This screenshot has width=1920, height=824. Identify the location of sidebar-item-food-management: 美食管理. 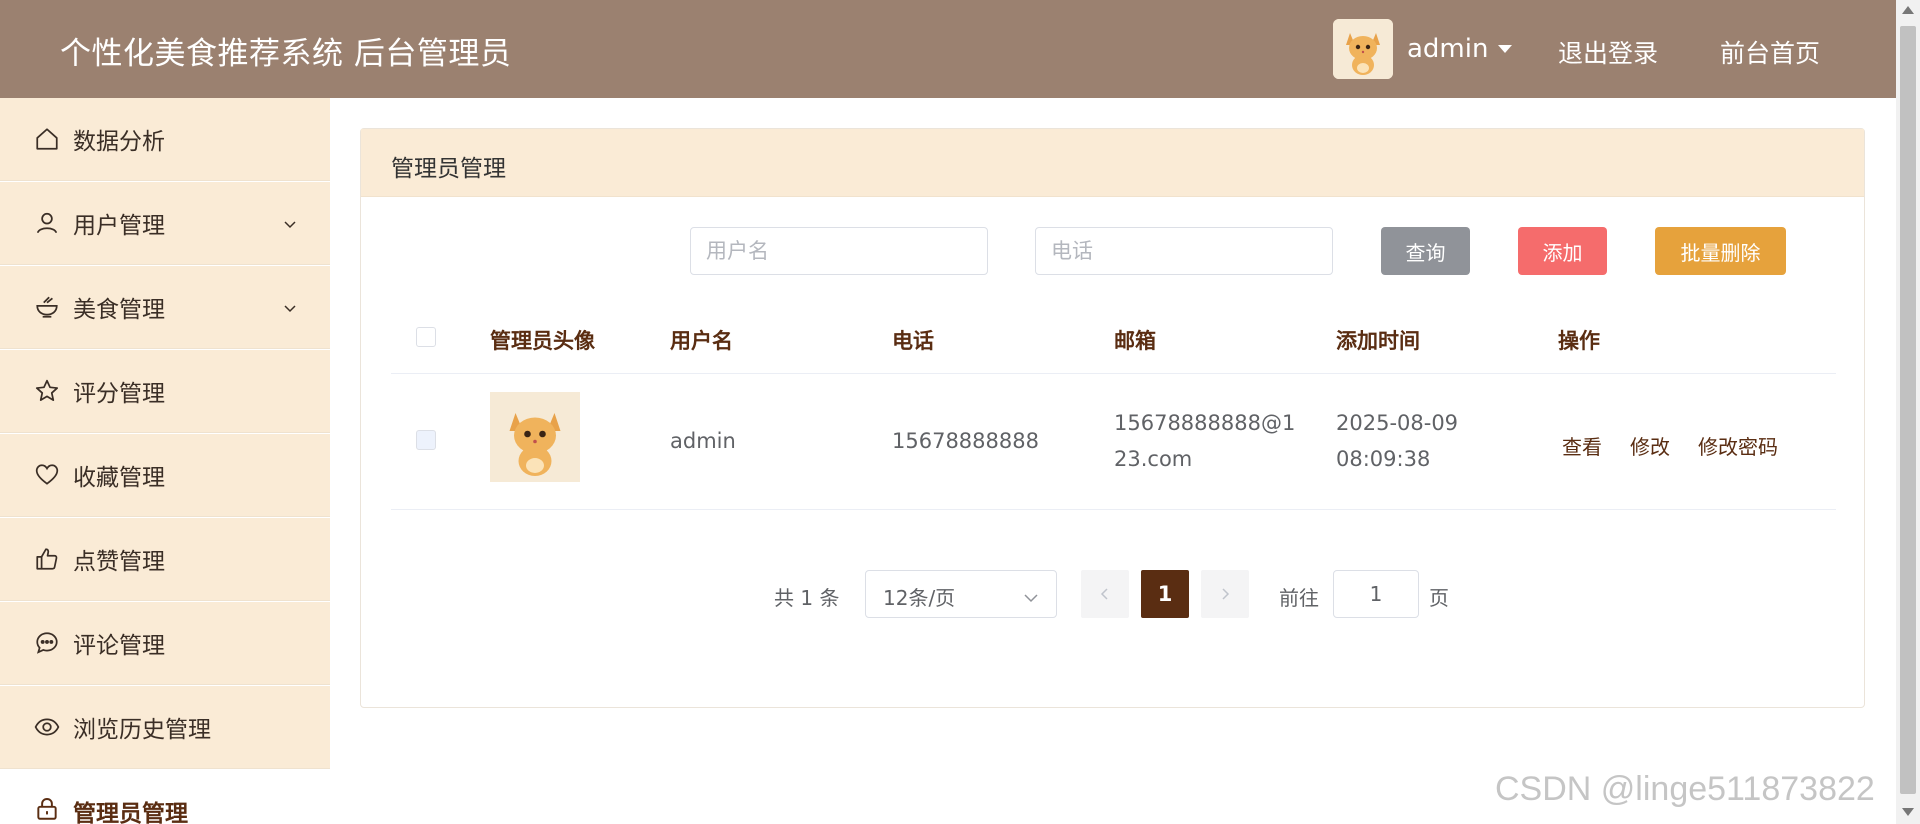
(165, 307).